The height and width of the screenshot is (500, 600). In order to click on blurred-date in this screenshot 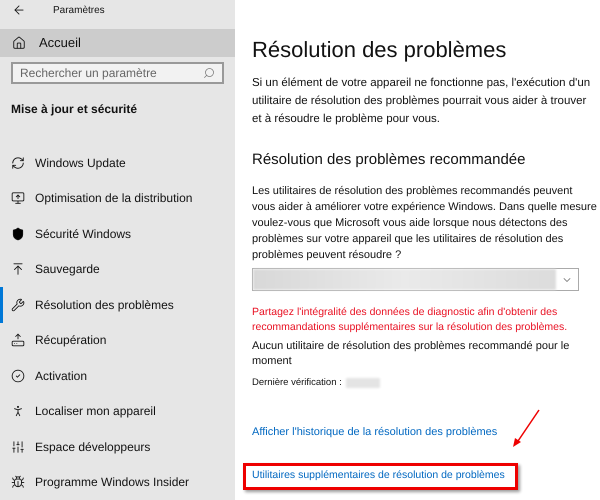, I will do `click(363, 383)`.